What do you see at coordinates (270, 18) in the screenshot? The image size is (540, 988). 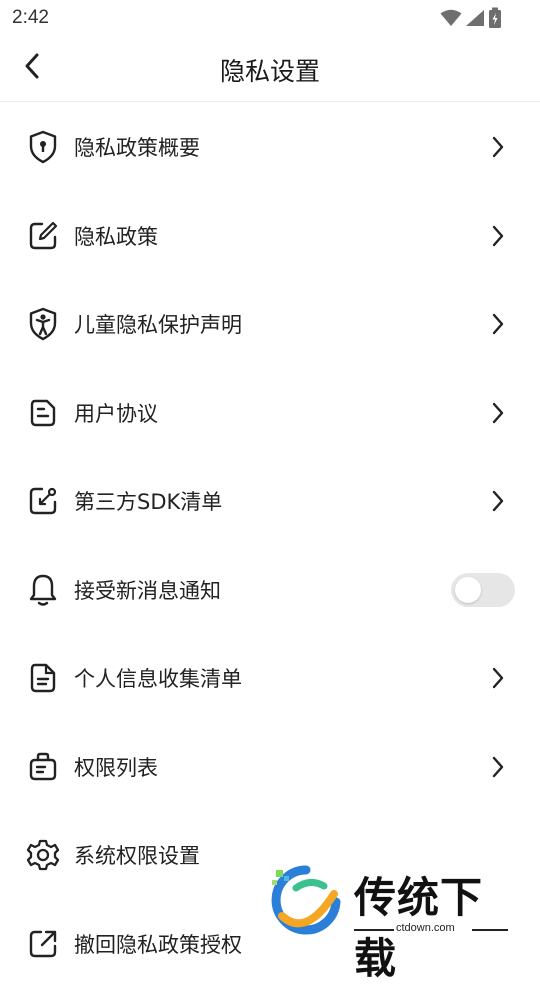 I see `status-bar: 2:42` at bounding box center [270, 18].